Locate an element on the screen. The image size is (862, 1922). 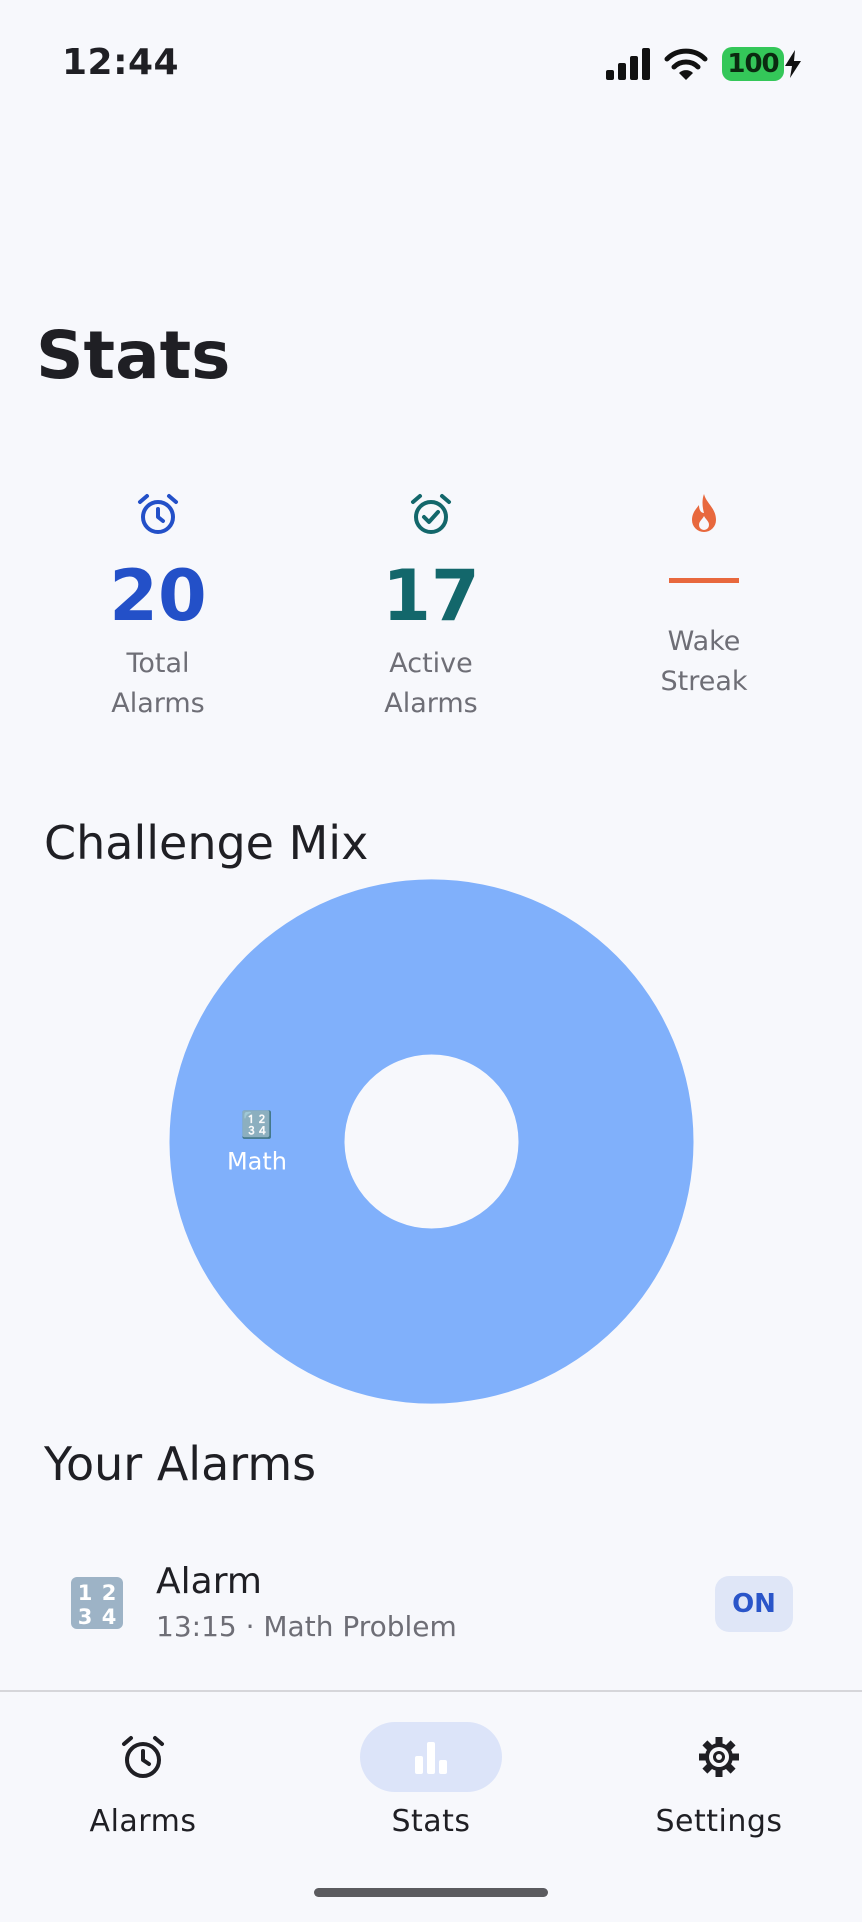
status-time: 12:44 is located at coordinates (121, 62).